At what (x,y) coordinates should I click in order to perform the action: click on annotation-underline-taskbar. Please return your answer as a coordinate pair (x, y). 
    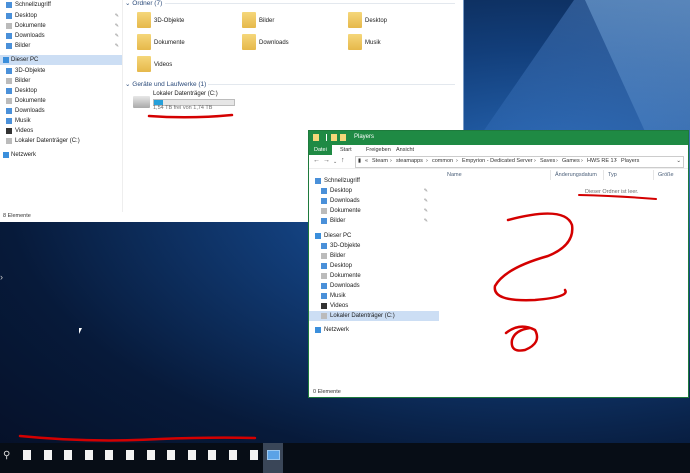
    Looking at the image, I should click on (137, 438).